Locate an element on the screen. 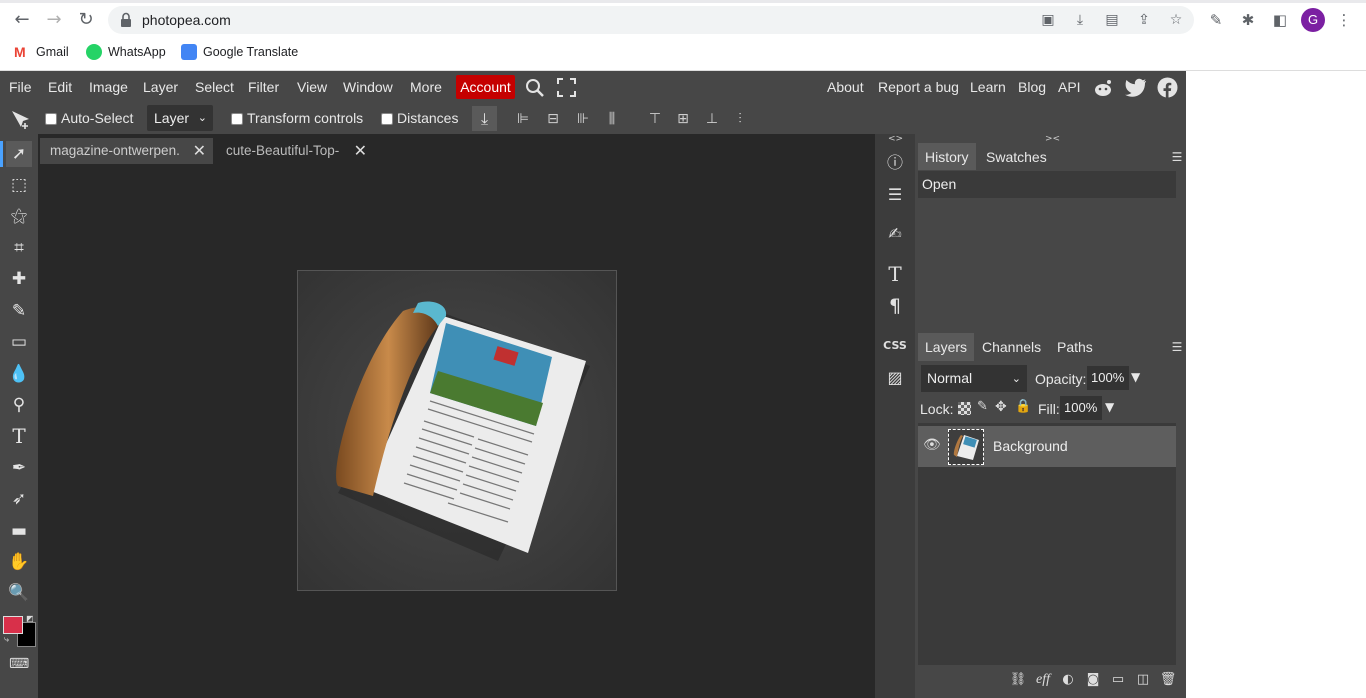 Image resolution: width=1366 pixels, height=698 pixels. type-tool-icon: T is located at coordinates (19, 436).